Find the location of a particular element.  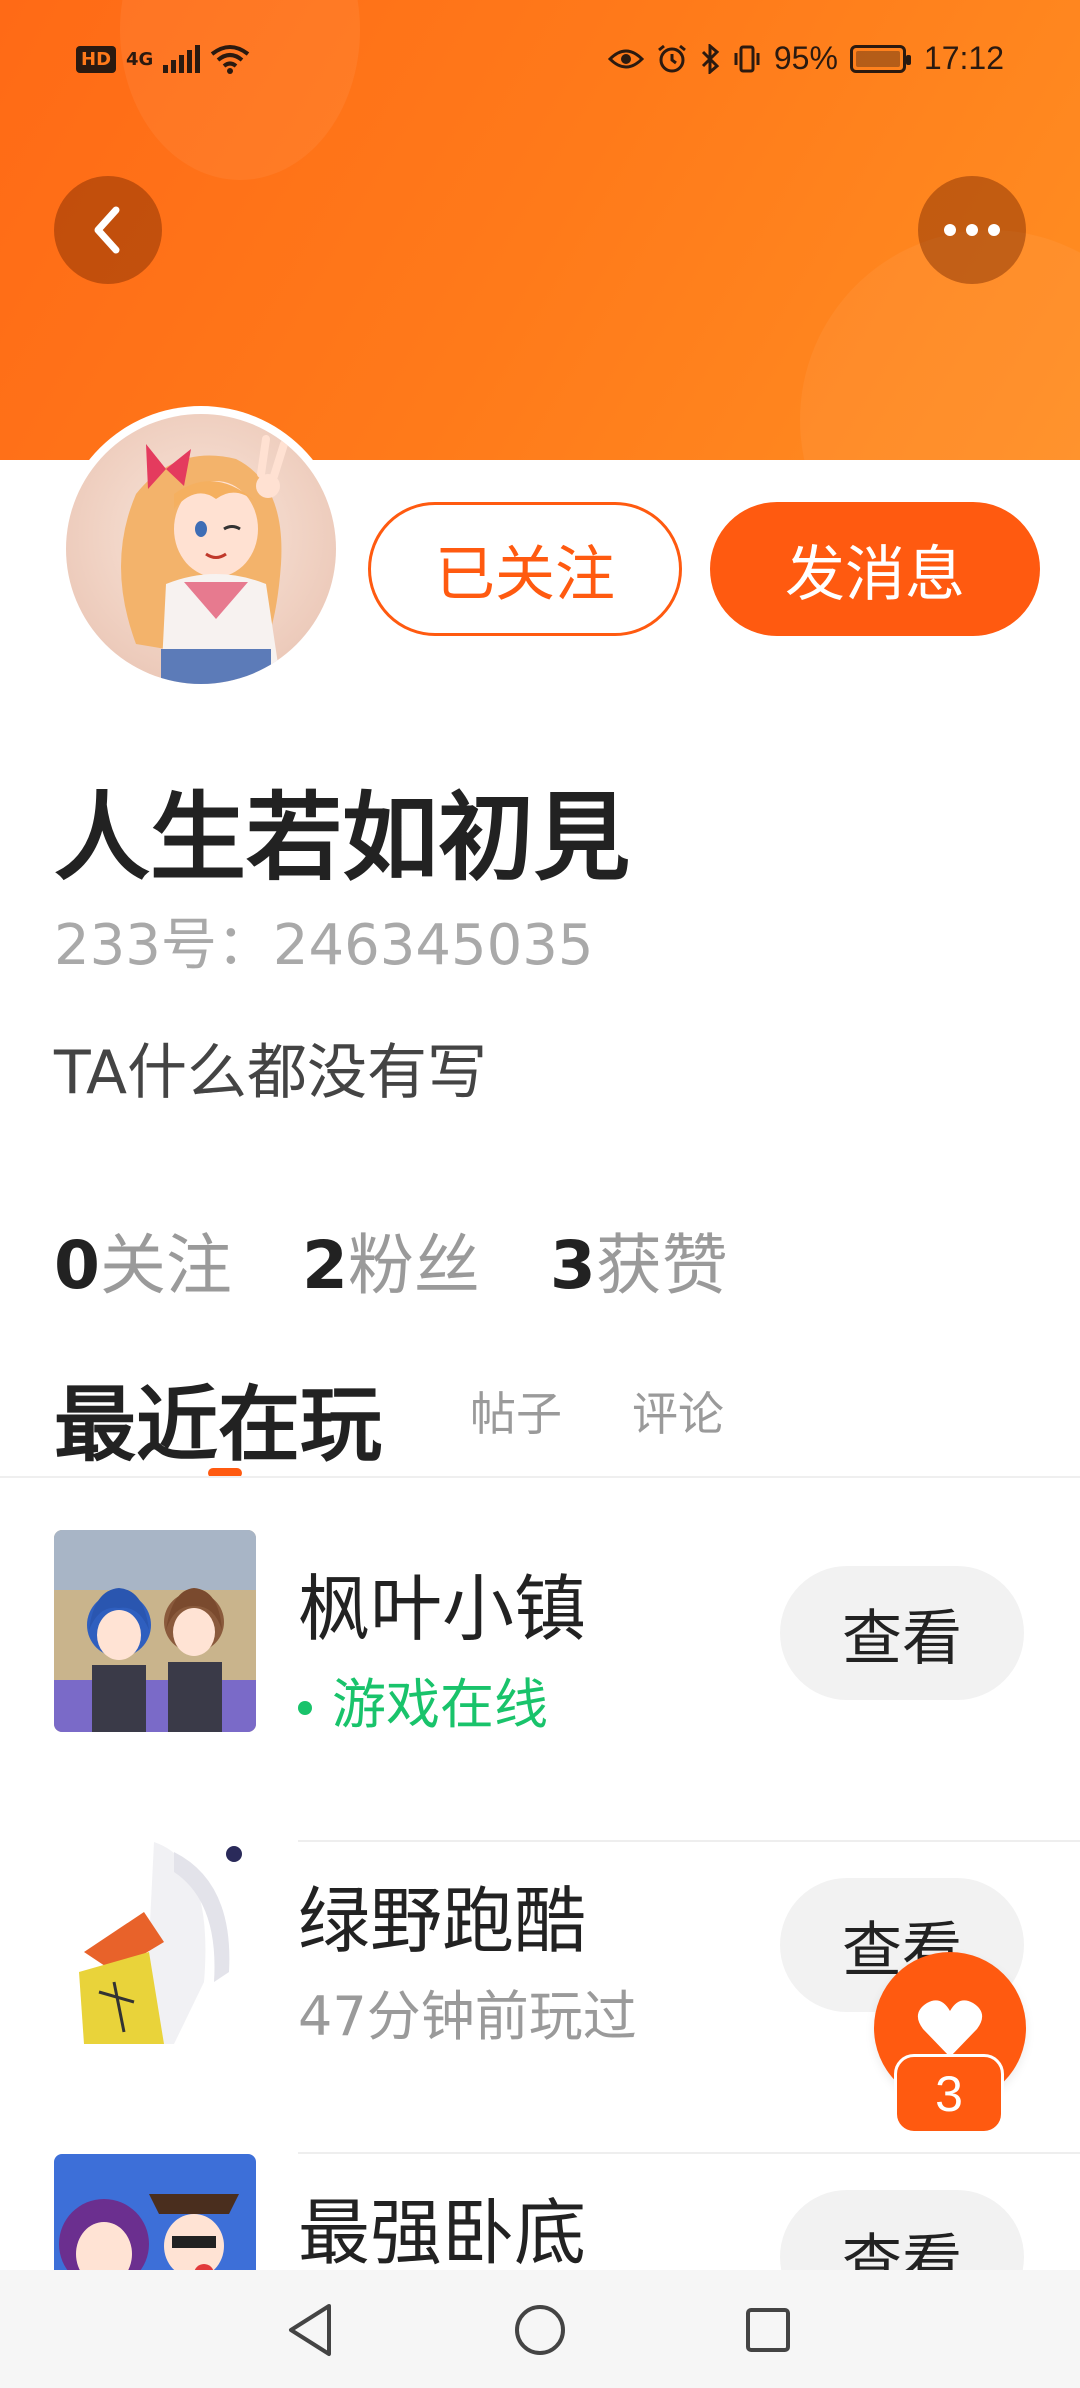

eye-icon is located at coordinates (625, 58).